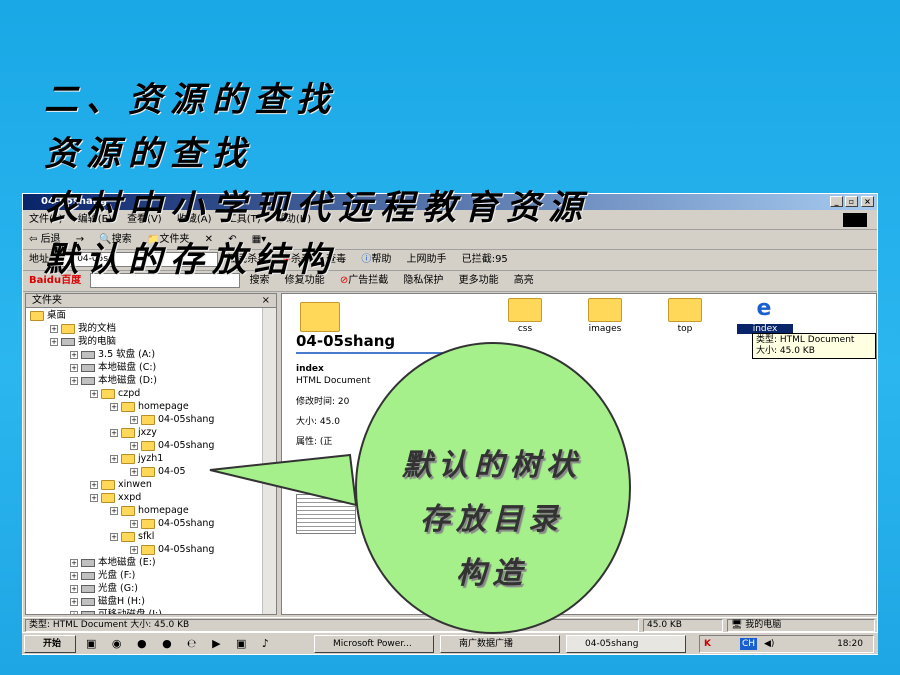 The width and height of the screenshot is (900, 675). Describe the element at coordinates (492, 573) in the screenshot. I see `callout-line-3: 构造` at that location.